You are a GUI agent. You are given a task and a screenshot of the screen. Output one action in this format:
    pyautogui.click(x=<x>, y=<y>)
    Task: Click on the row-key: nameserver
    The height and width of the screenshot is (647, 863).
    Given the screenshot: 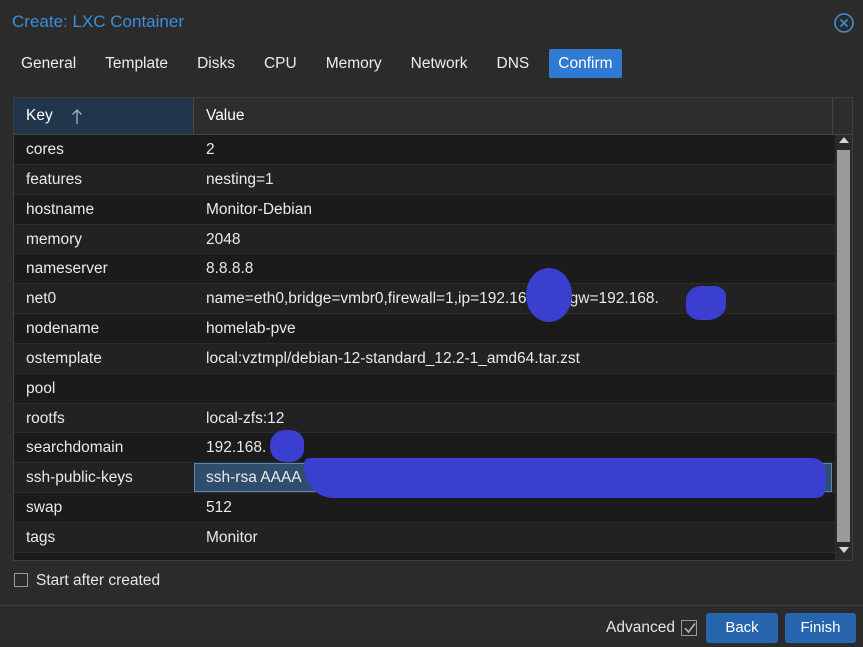 What is the action you would take?
    pyautogui.click(x=67, y=269)
    